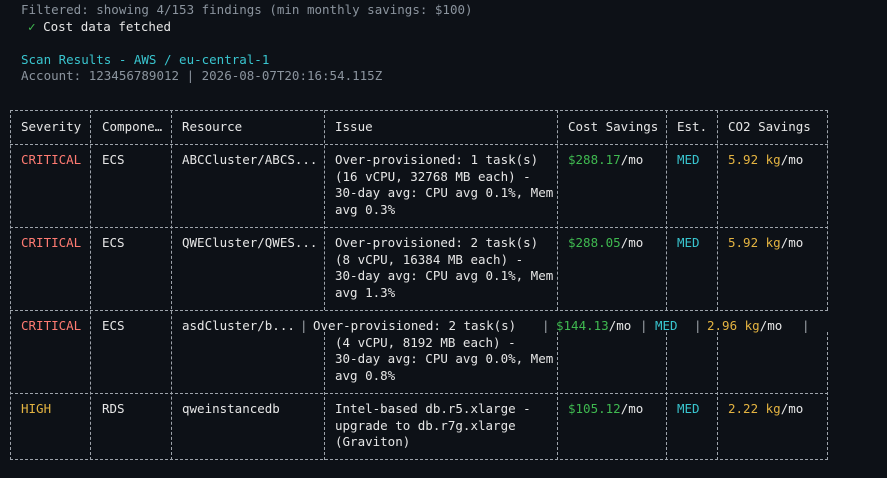 Image resolution: width=887 pixels, height=478 pixels. I want to click on check-icon: ✓, so click(32, 26).